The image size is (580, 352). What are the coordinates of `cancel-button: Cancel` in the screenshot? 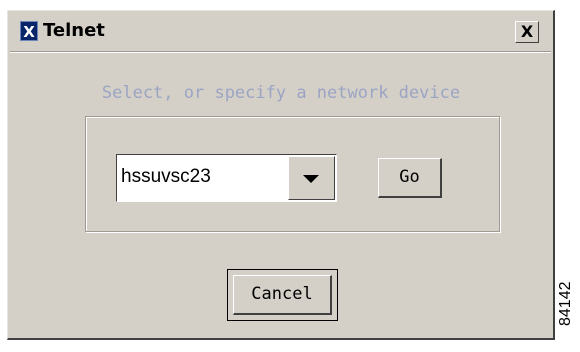 It's located at (282, 295).